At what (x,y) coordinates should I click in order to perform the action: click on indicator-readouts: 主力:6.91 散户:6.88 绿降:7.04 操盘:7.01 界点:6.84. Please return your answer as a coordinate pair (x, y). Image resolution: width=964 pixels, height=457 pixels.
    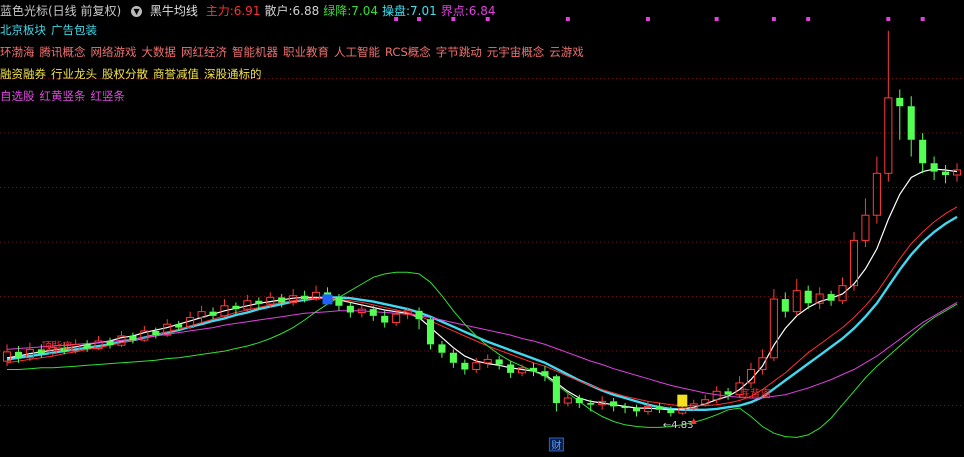
    Looking at the image, I should click on (353, 11).